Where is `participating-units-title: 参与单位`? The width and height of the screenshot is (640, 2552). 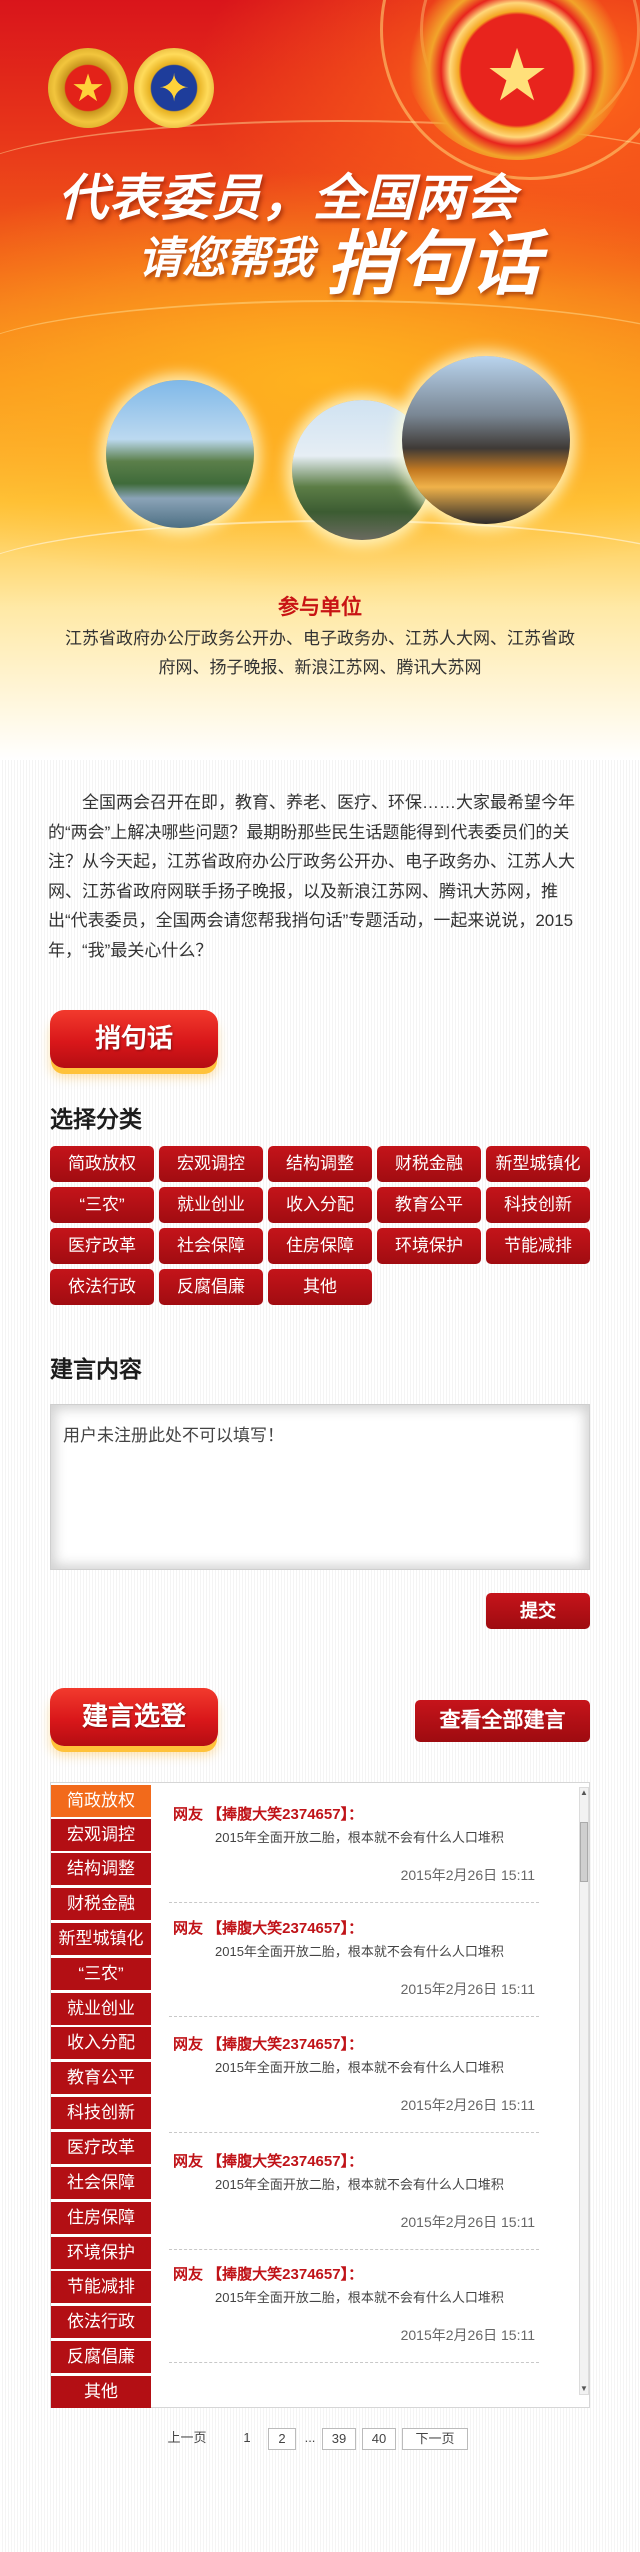
participating-units-title: 参与单位 is located at coordinates (320, 607).